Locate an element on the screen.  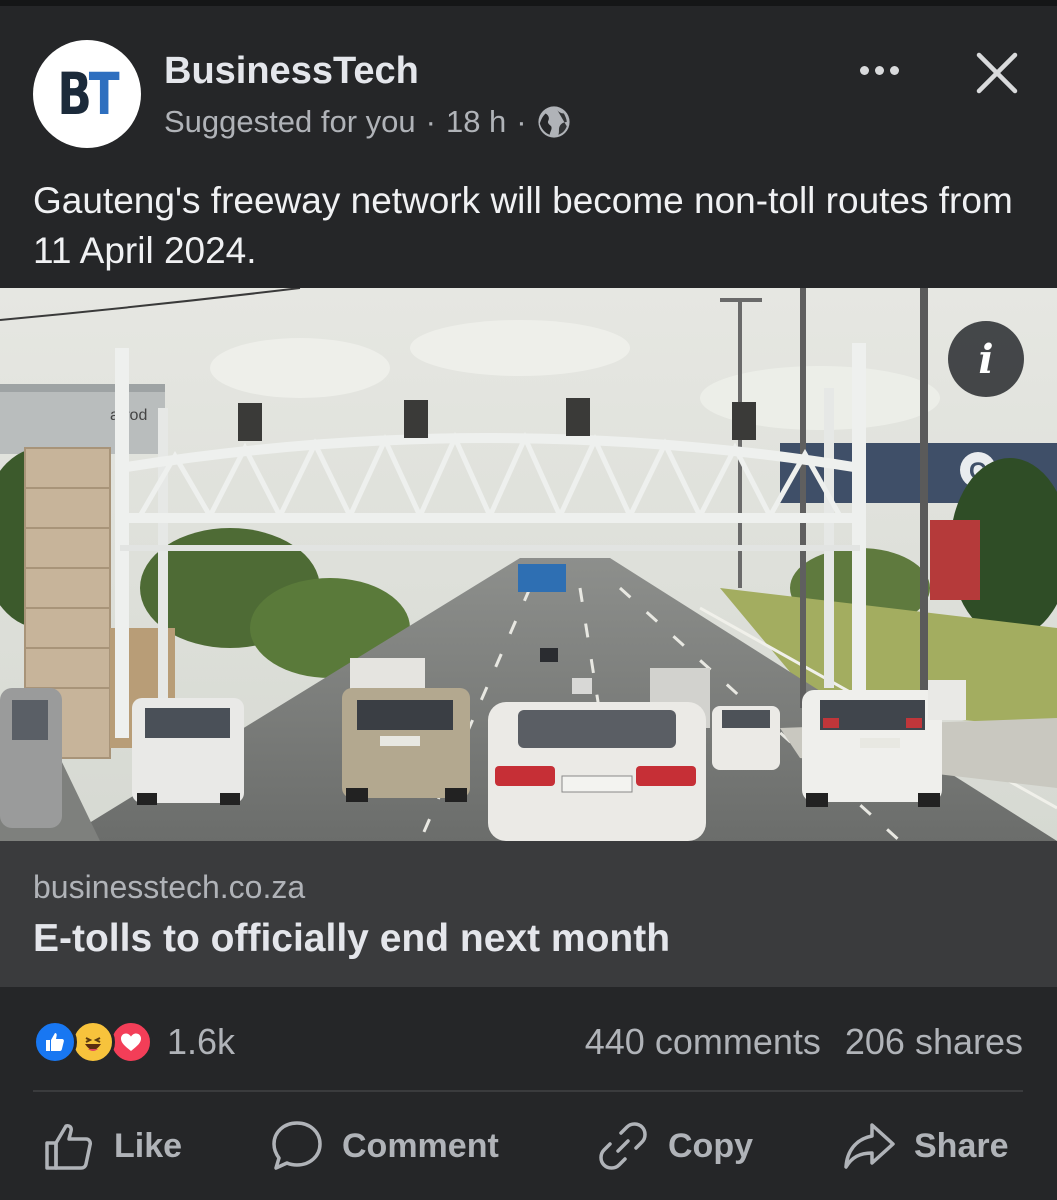
comment-icon is located at coordinates (297, 1145).